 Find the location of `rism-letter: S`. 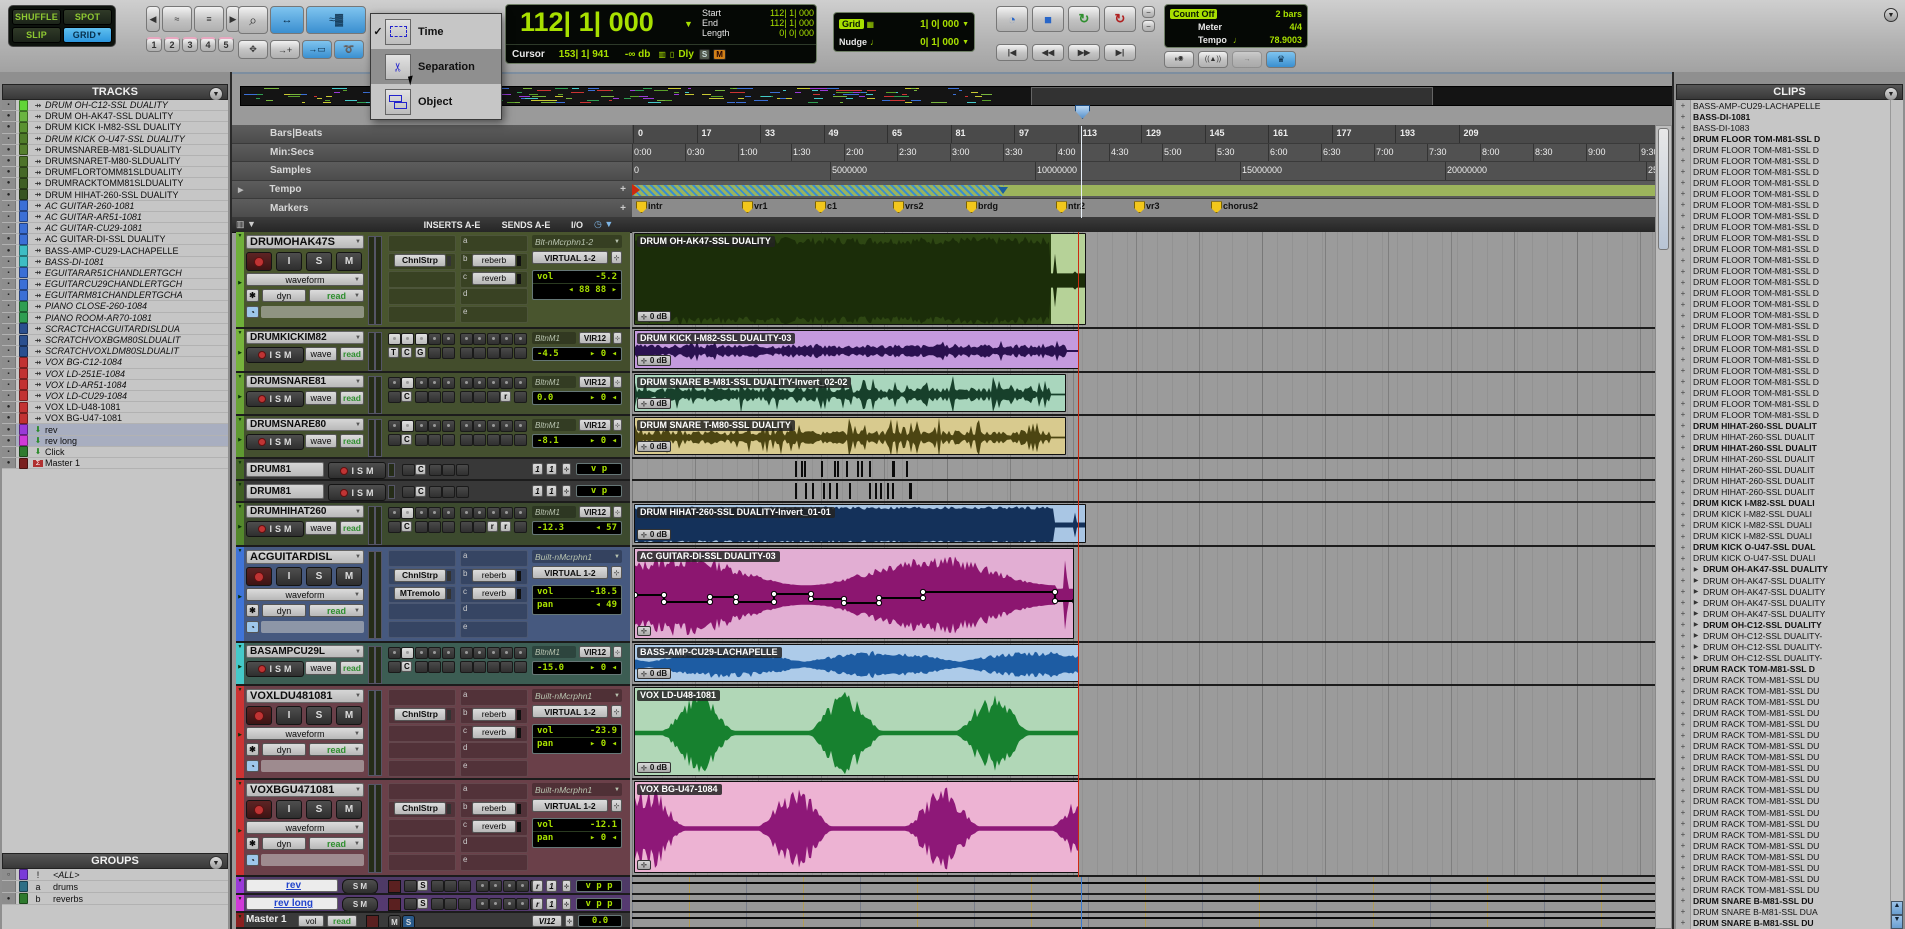

rism-letter: S is located at coordinates (278, 669).